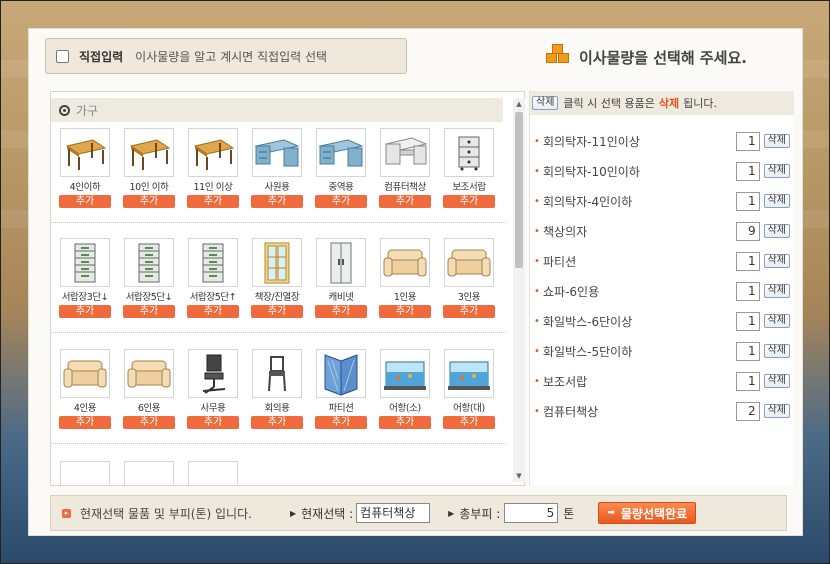 The width and height of the screenshot is (830, 564). What do you see at coordinates (405, 187) in the screenshot?
I see `furniture-item-name: 컴퓨터책상` at bounding box center [405, 187].